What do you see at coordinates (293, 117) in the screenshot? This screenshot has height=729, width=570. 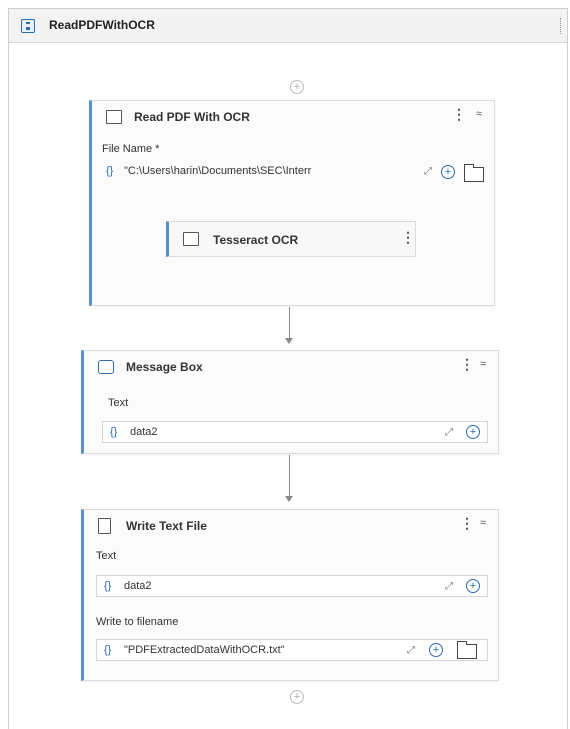 I see `activity-header: Read PDF With OCR ⋮ ≈` at bounding box center [293, 117].